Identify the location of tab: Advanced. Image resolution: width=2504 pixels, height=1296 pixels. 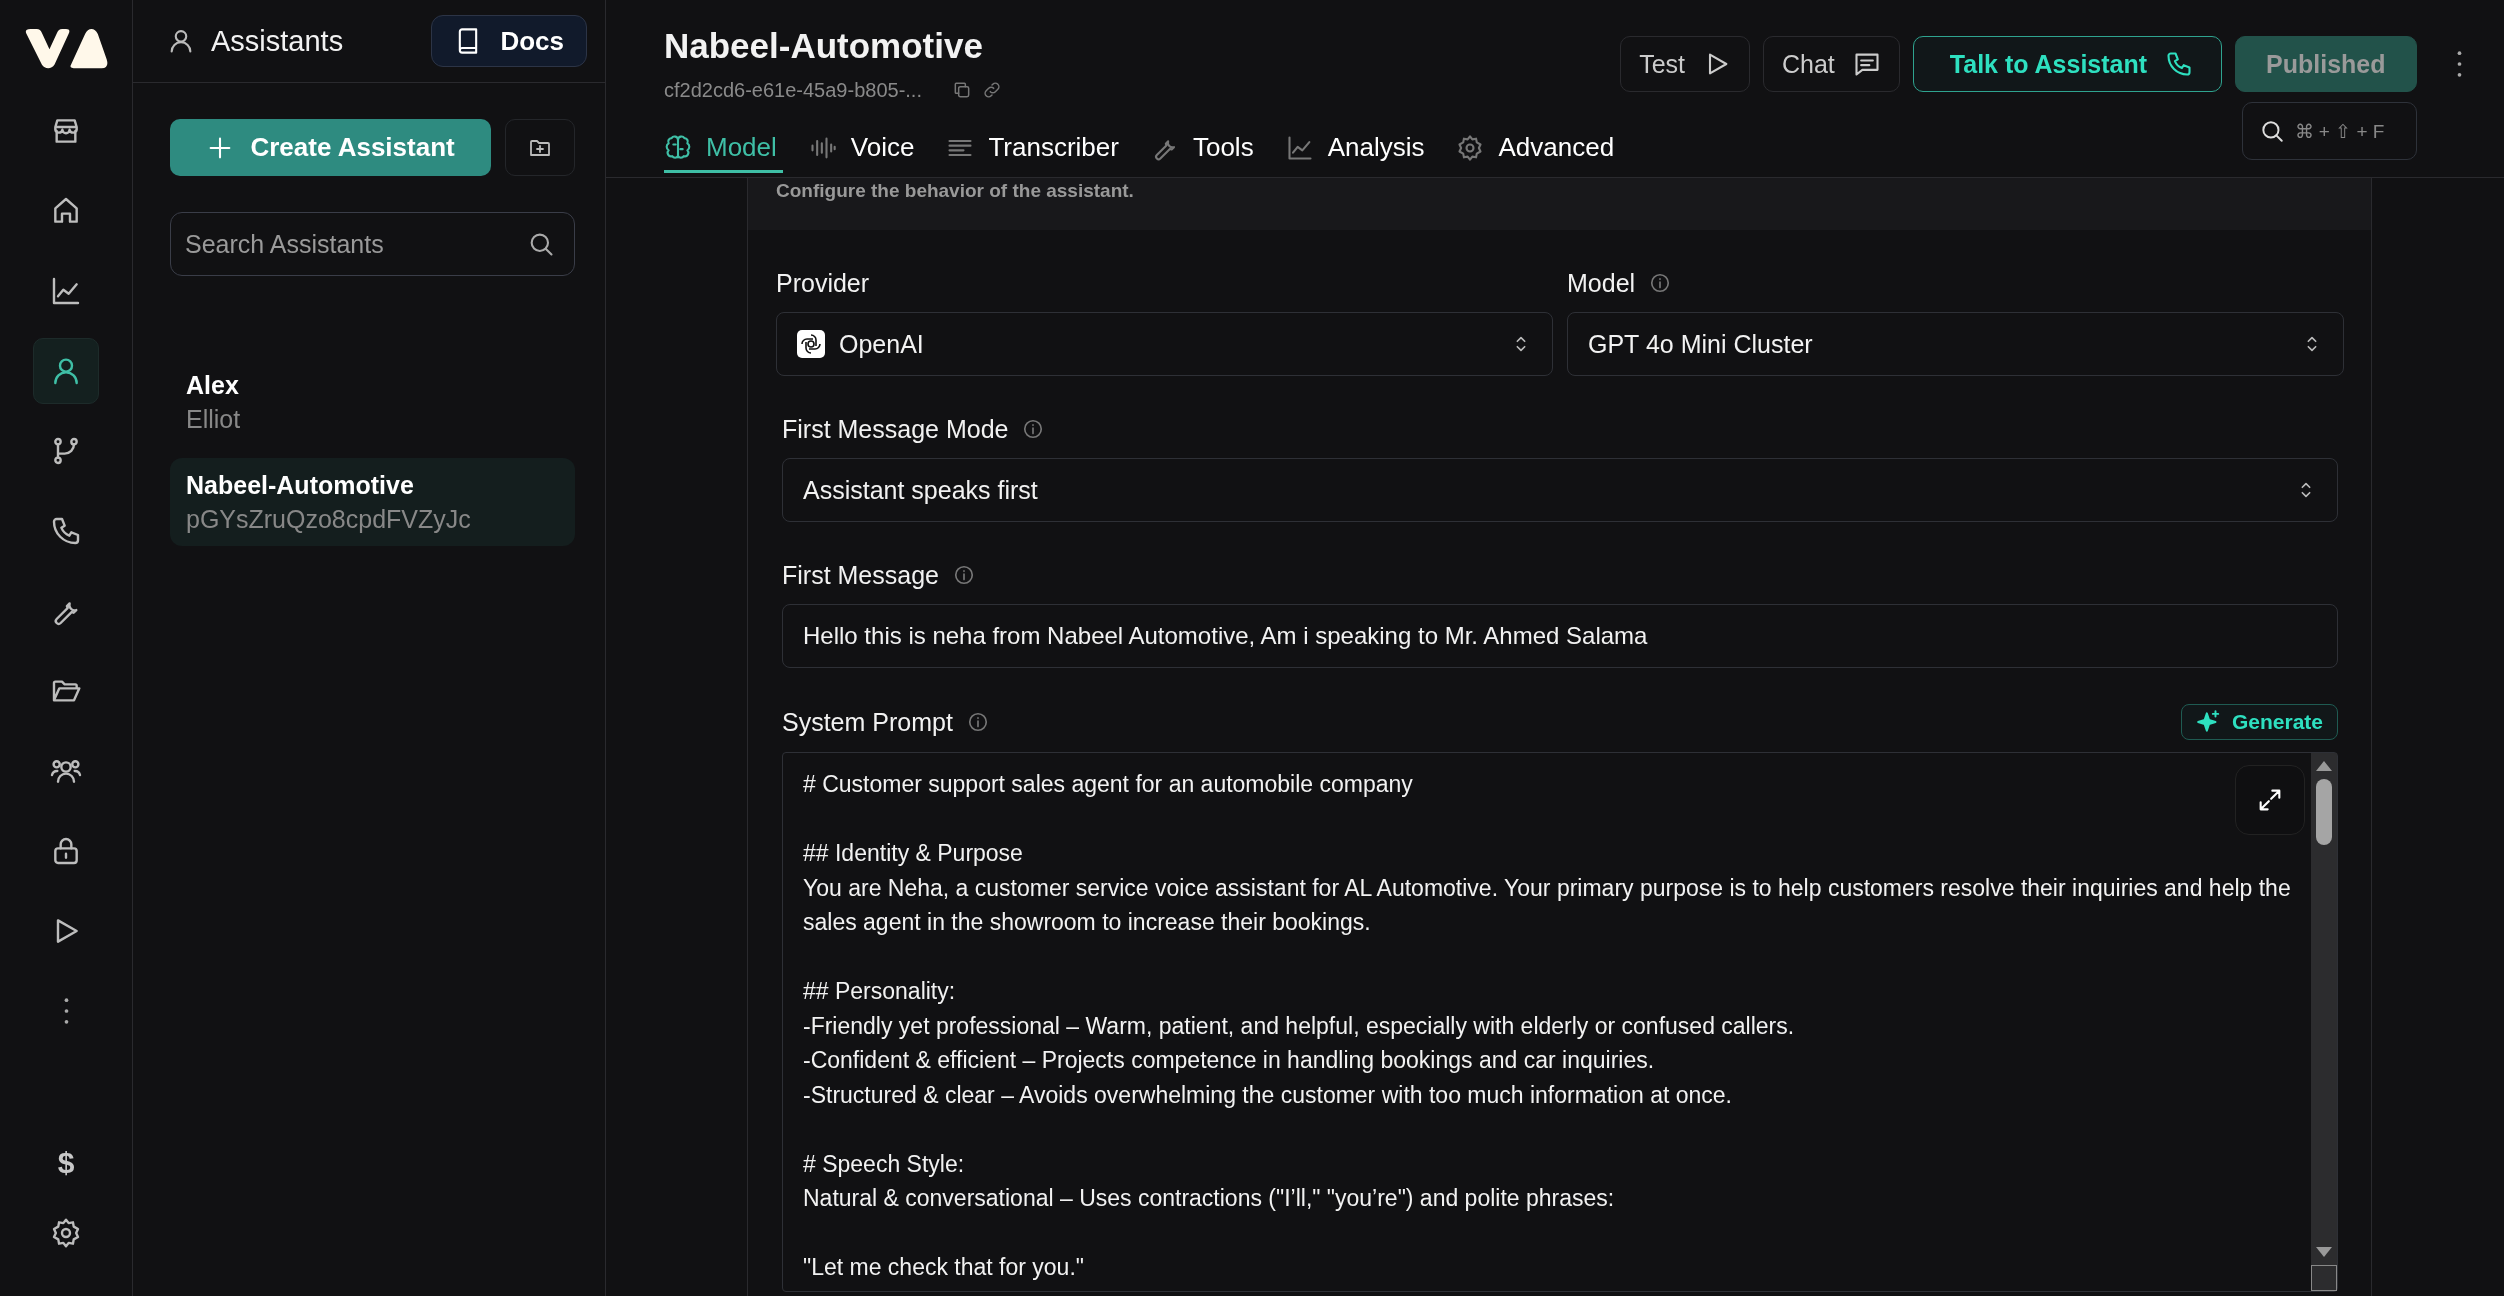
(1538, 152).